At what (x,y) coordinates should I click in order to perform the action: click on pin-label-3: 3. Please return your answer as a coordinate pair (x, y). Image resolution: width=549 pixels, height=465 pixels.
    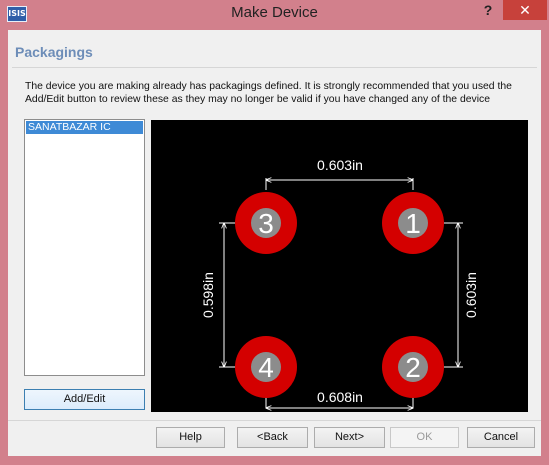
    Looking at the image, I should click on (266, 223).